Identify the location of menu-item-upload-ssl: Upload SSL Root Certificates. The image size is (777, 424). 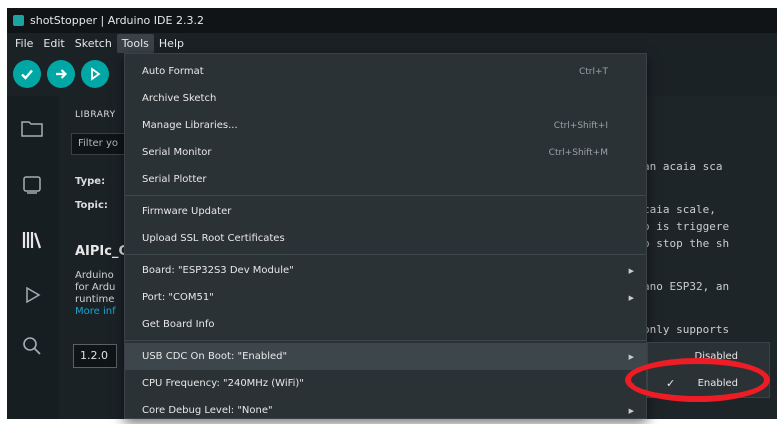
(385, 238).